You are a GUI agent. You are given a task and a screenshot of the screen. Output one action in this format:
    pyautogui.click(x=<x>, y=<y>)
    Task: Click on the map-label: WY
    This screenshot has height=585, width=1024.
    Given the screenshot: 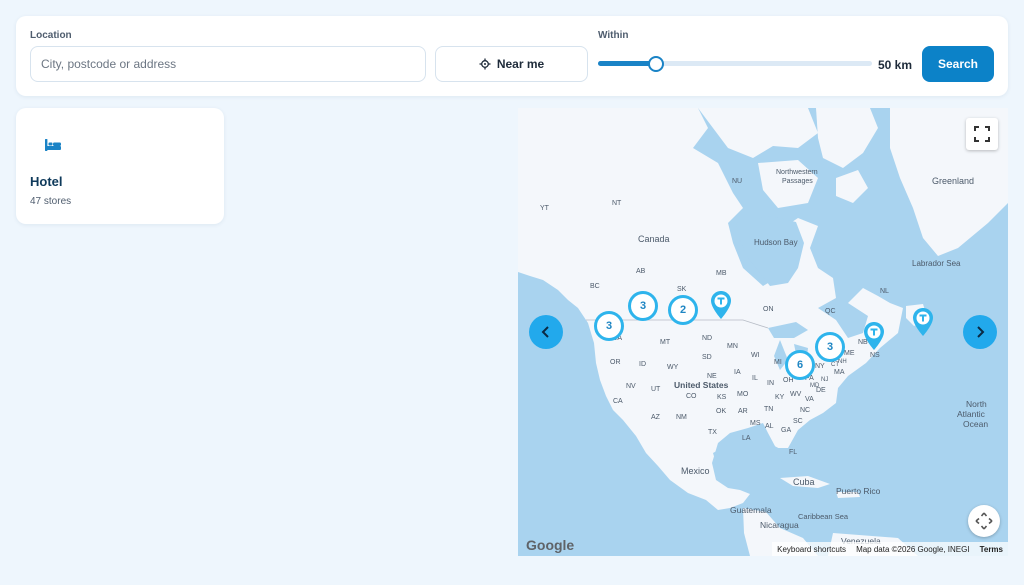 What is the action you would take?
    pyautogui.click(x=673, y=367)
    